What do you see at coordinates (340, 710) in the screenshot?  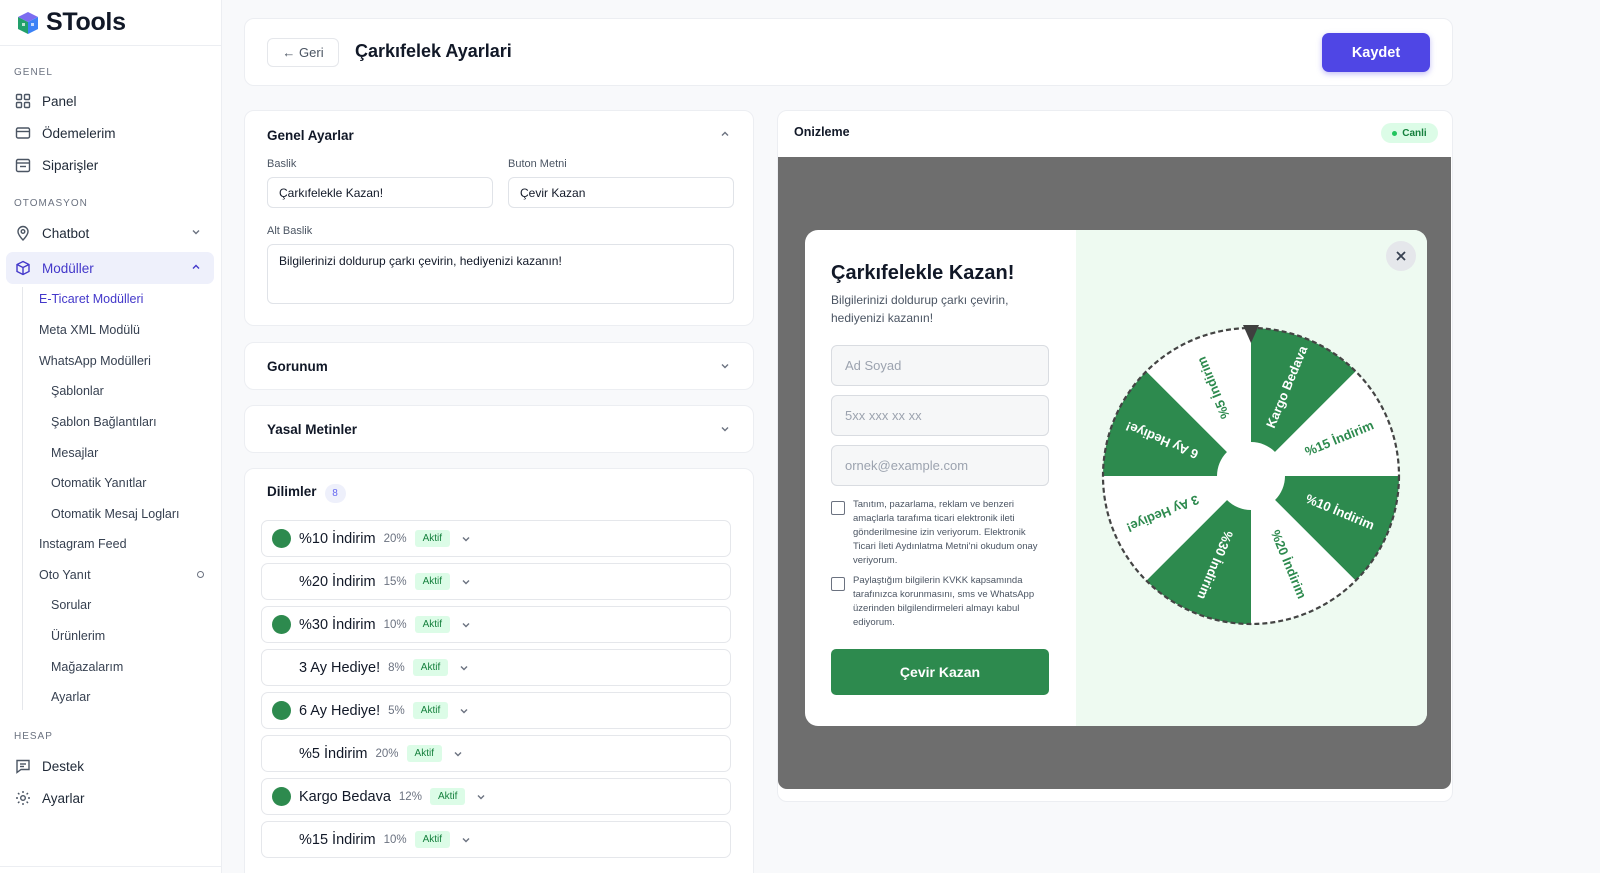 I see `dilim-label: 6 Ay Hediye!` at bounding box center [340, 710].